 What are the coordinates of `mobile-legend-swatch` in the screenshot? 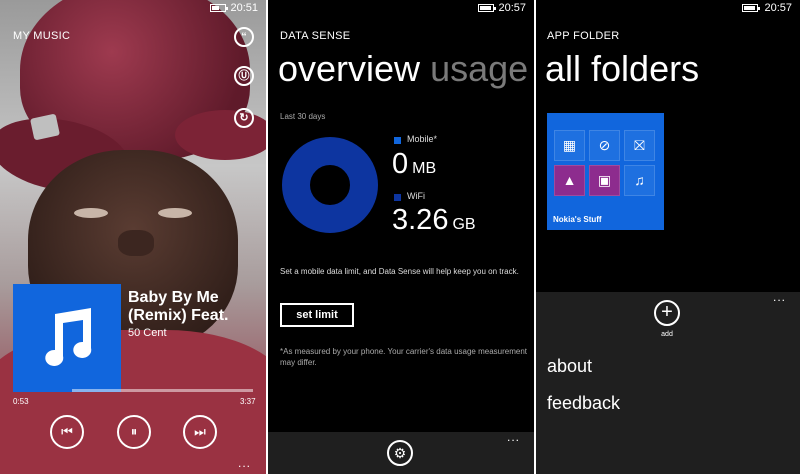 It's located at (397, 140).